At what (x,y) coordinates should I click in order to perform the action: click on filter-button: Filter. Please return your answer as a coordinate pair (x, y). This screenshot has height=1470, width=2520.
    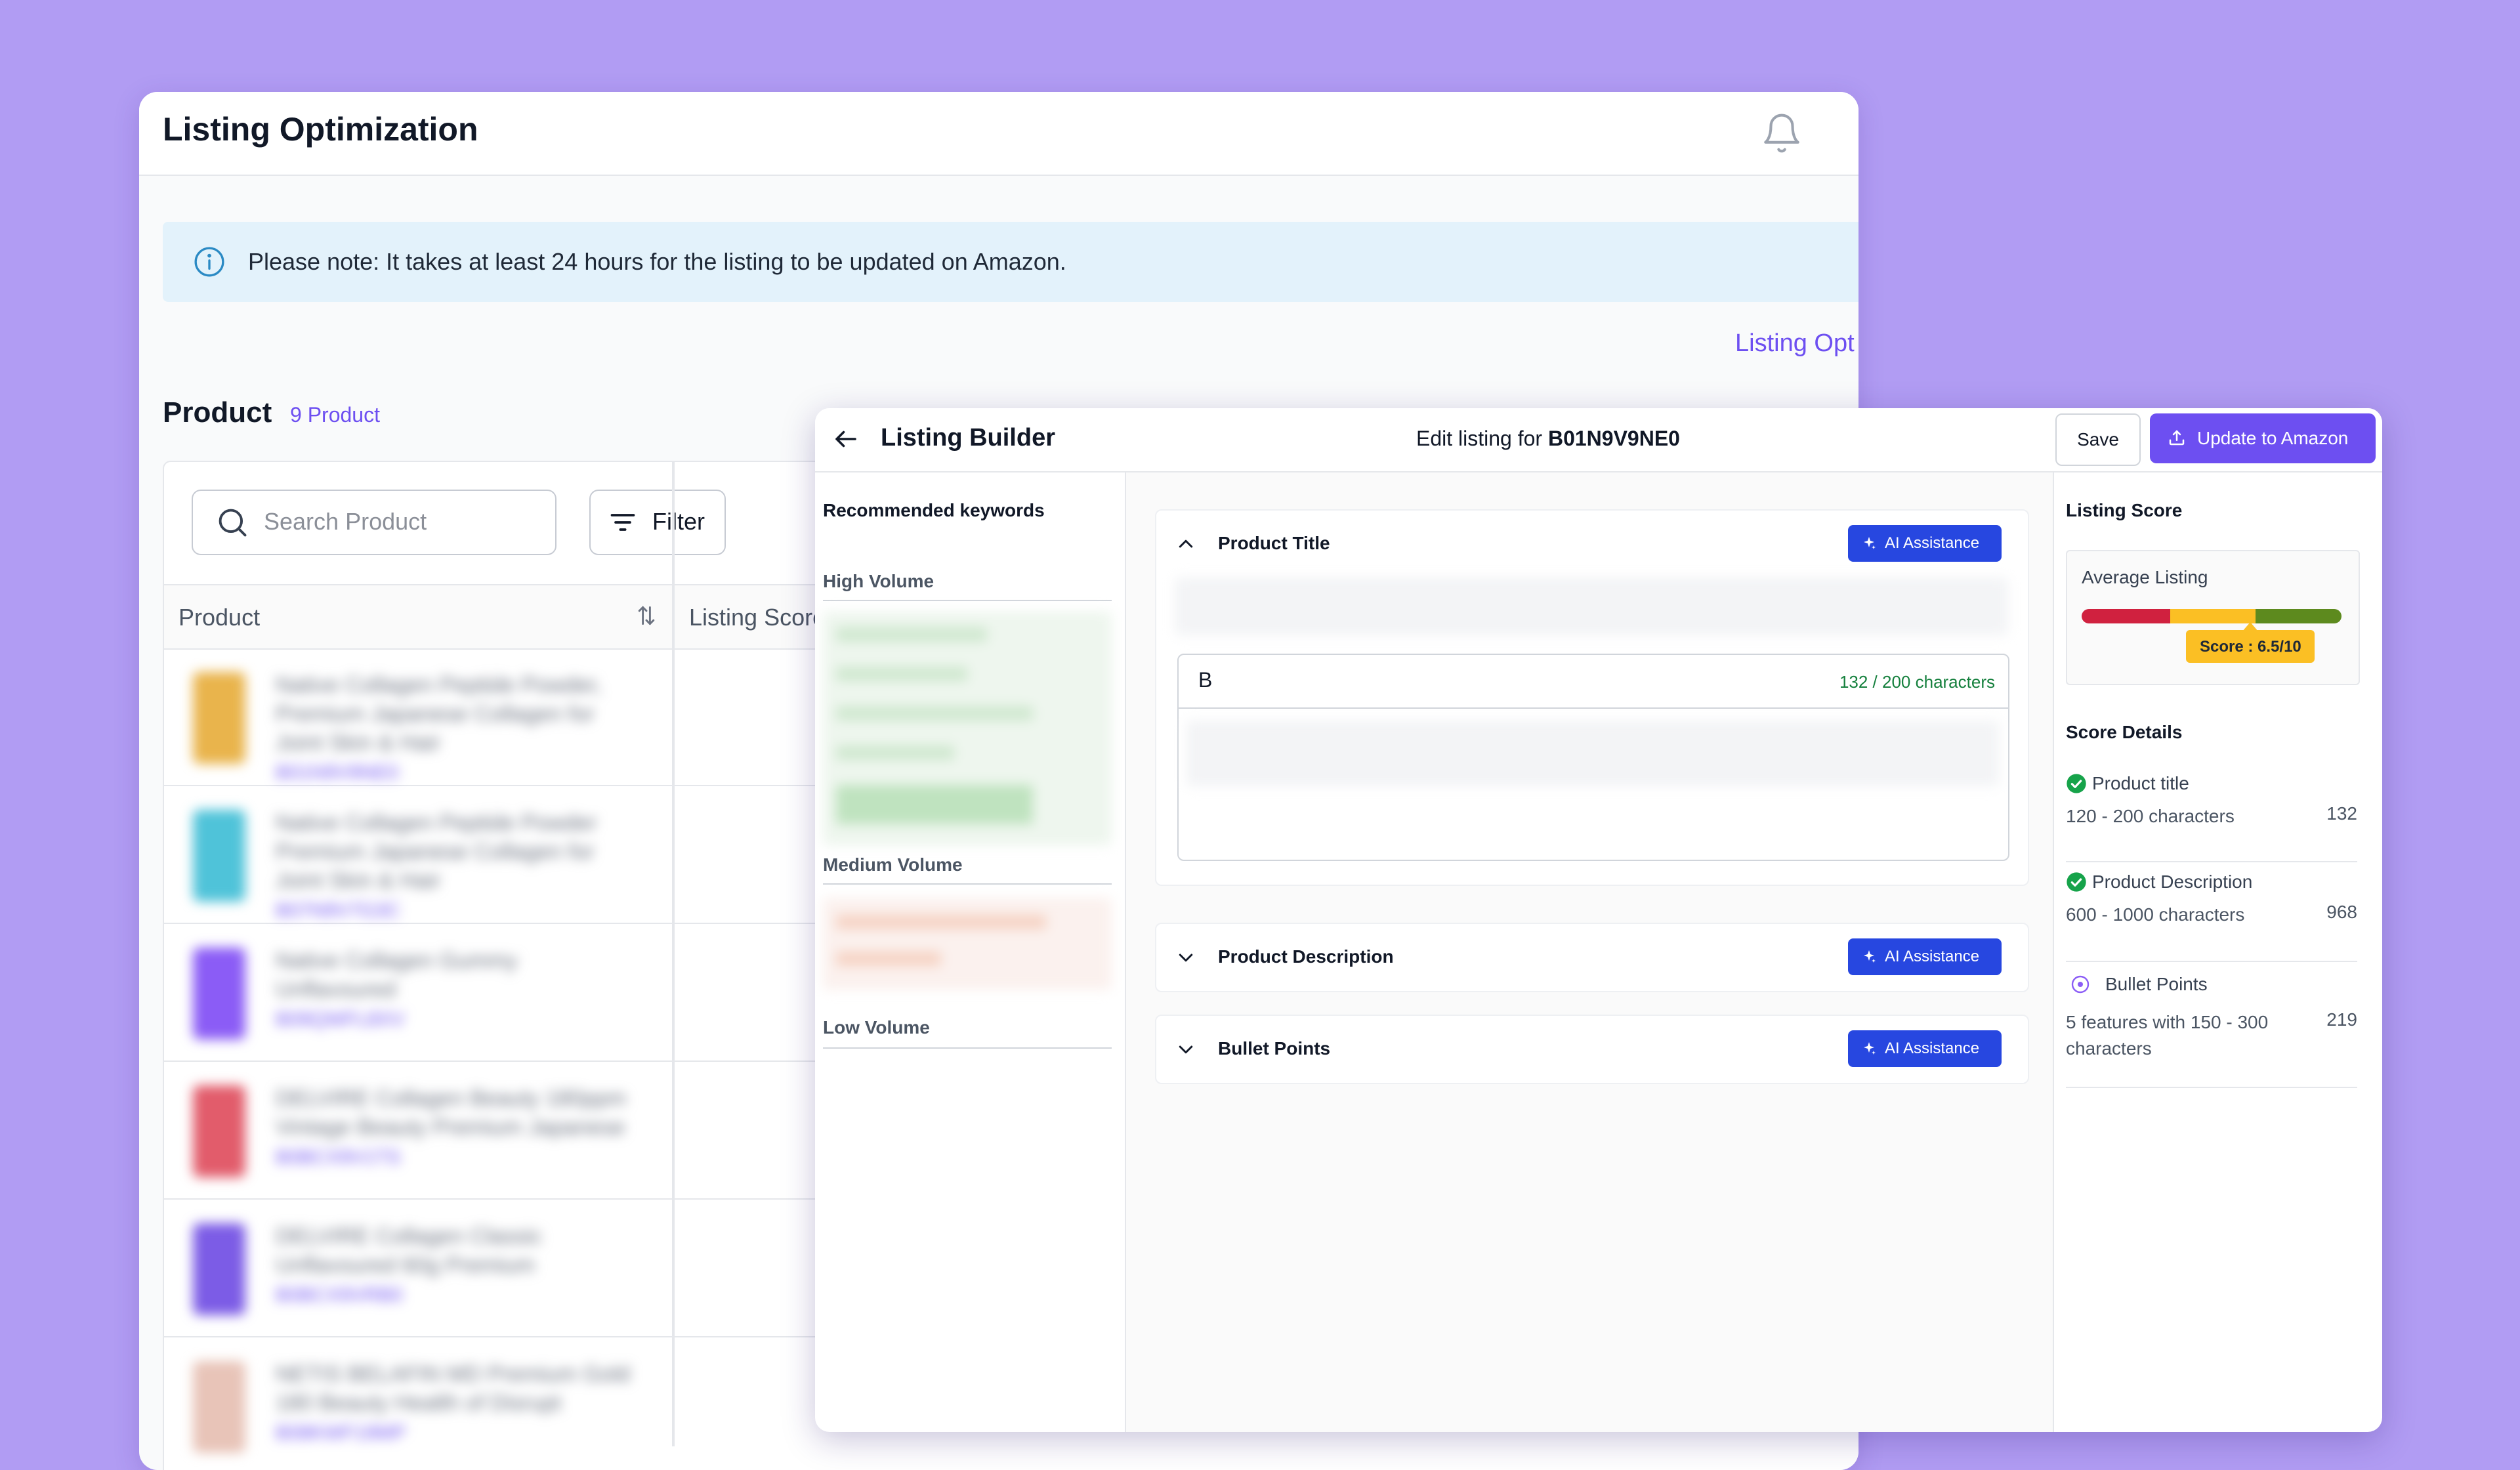
    Looking at the image, I should click on (657, 522).